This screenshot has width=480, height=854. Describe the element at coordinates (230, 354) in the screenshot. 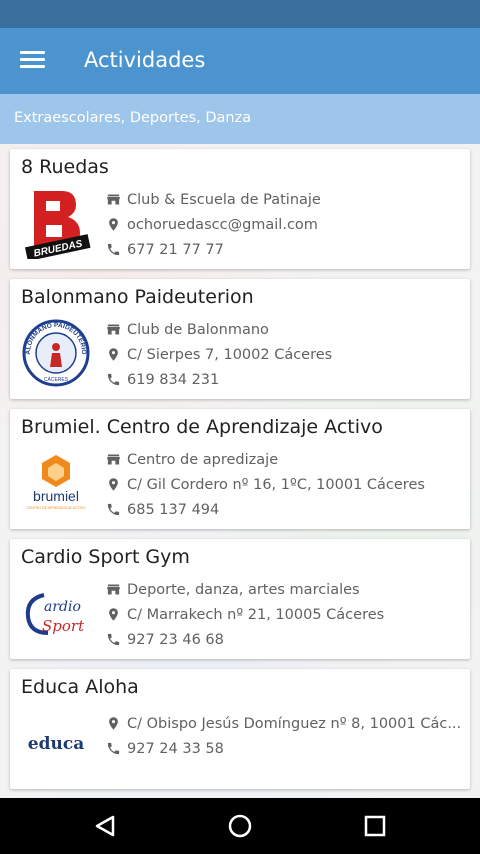

I see `address-text: C/ Sierpes 7, 10002 Cáceres` at that location.